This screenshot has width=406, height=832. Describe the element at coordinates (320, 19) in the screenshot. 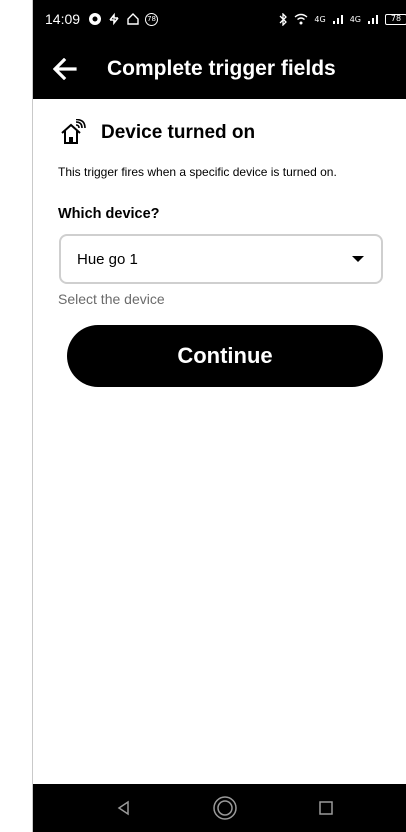

I see `network-type-label: 4G` at that location.